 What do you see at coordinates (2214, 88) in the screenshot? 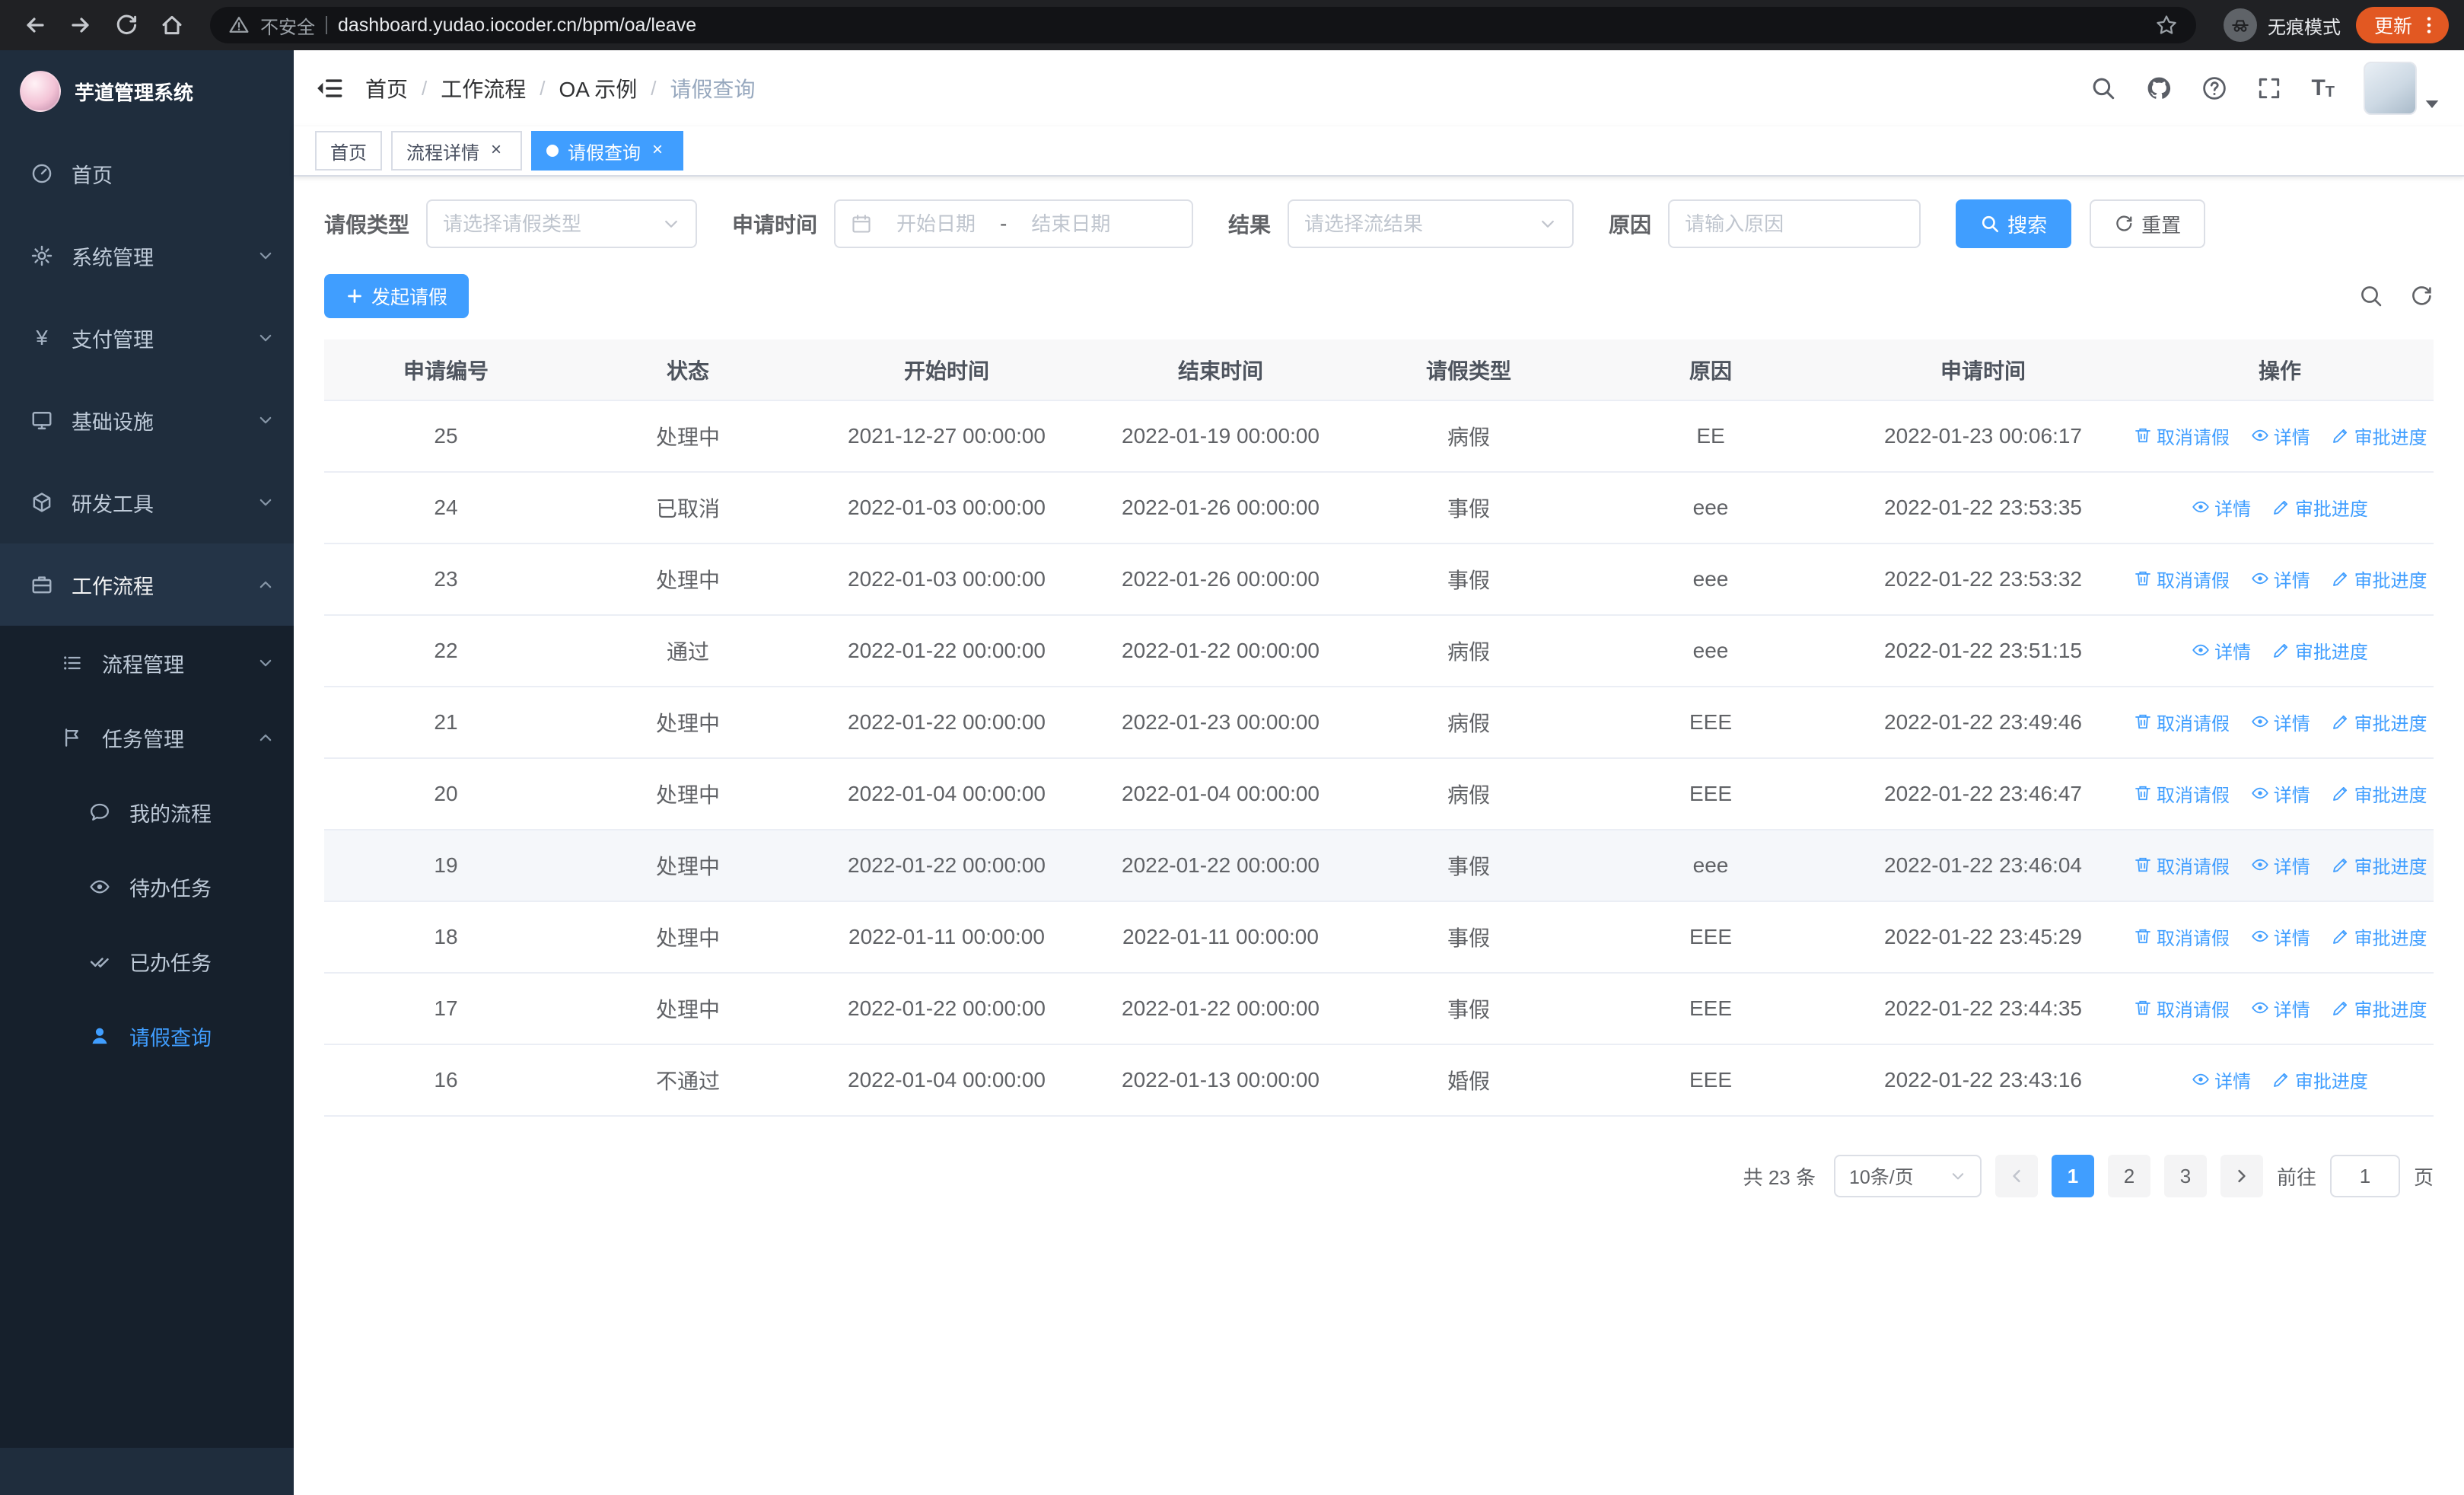
I see `help-icon` at bounding box center [2214, 88].